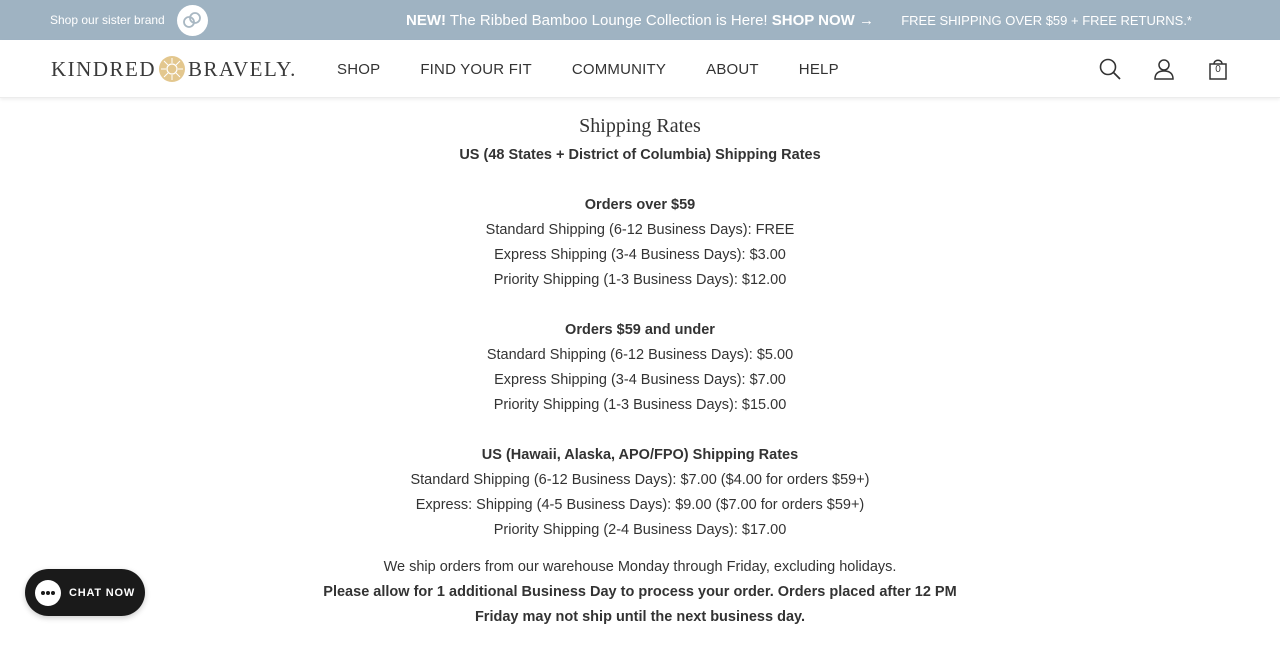  I want to click on chat-bubble-icon, so click(48, 592).